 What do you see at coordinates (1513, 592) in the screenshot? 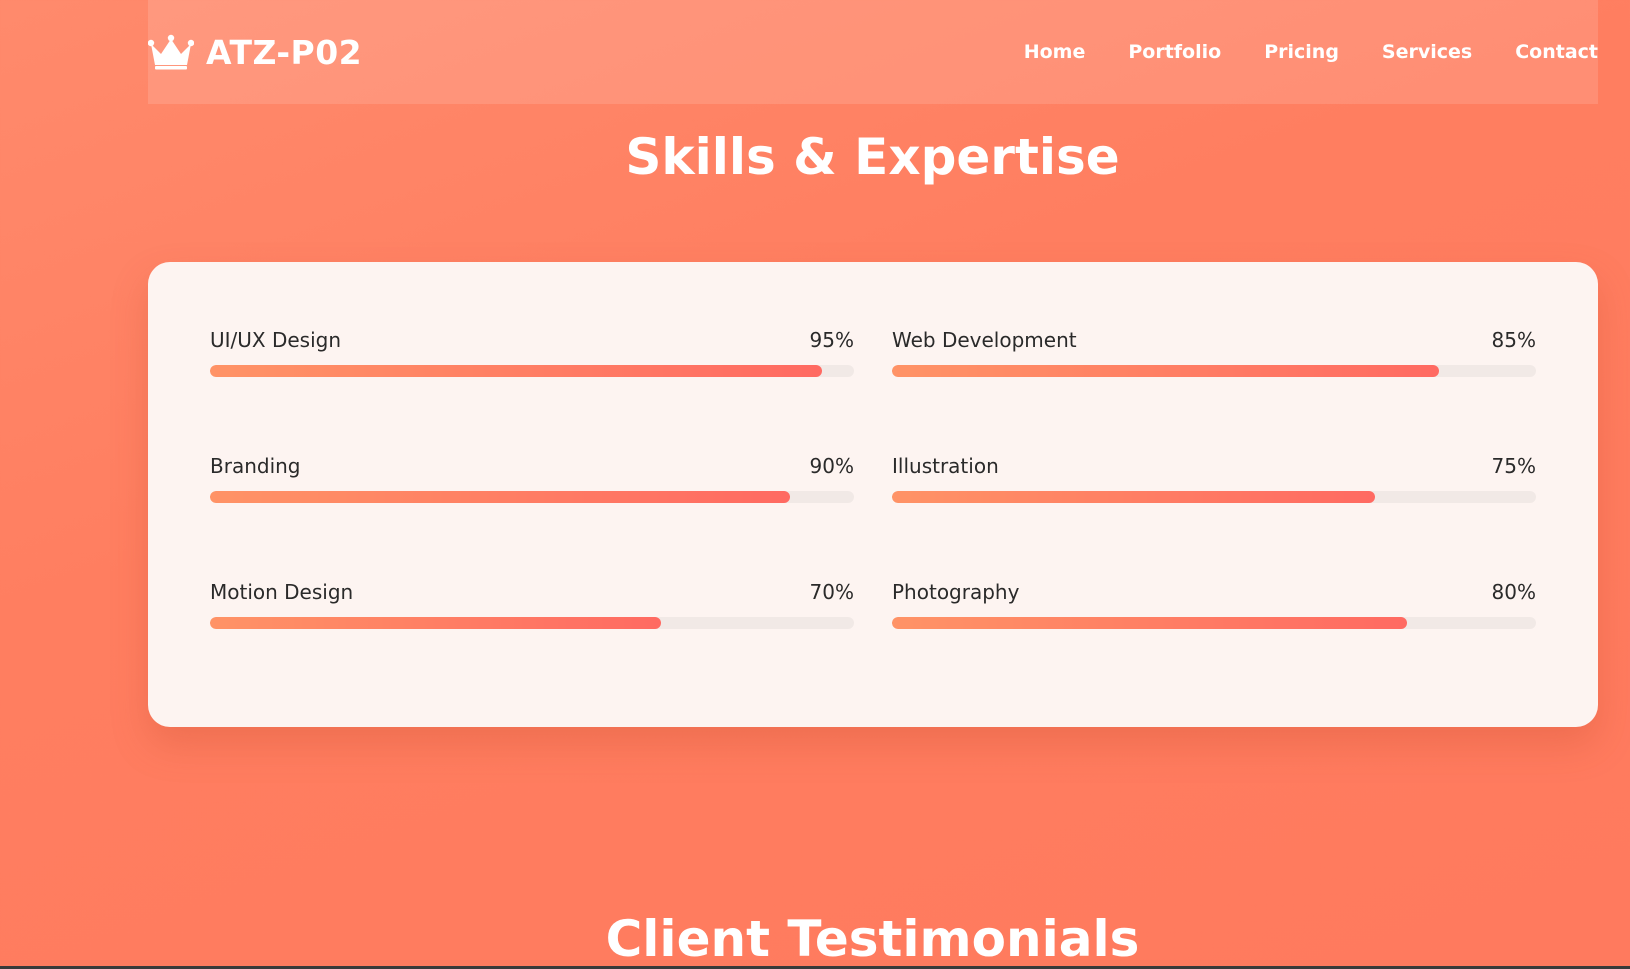
I see `skill-percent: 80%` at bounding box center [1513, 592].